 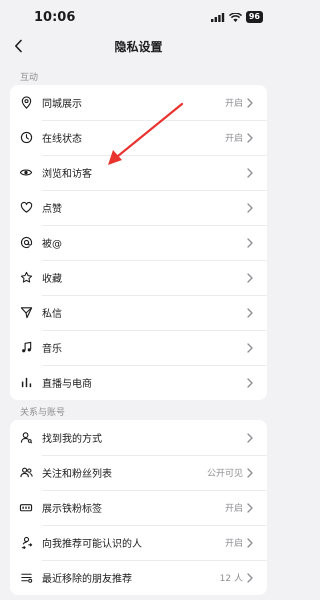 I want to click on setting-label: 音乐, so click(x=52, y=349).